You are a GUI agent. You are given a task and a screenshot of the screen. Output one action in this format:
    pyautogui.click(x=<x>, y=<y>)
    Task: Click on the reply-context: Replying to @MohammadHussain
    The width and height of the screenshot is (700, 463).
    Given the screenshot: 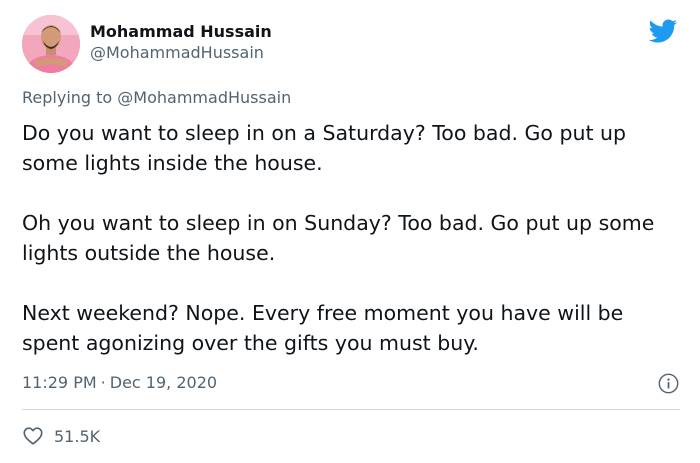 What is the action you would take?
    pyautogui.click(x=156, y=98)
    